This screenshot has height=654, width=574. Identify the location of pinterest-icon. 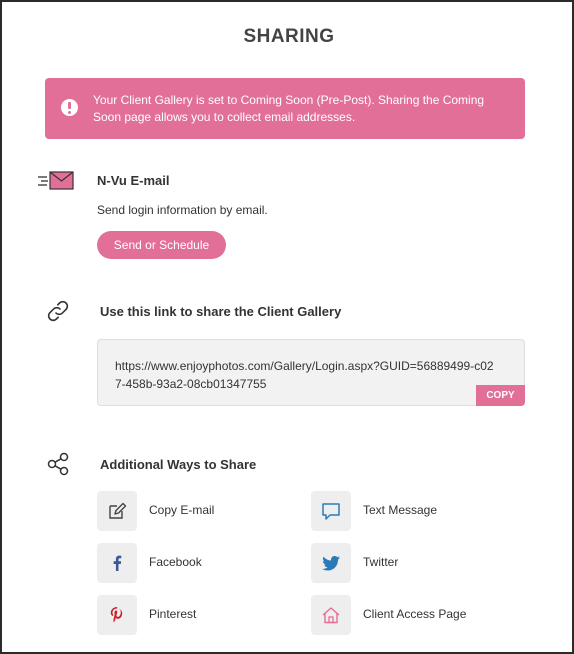
(117, 615).